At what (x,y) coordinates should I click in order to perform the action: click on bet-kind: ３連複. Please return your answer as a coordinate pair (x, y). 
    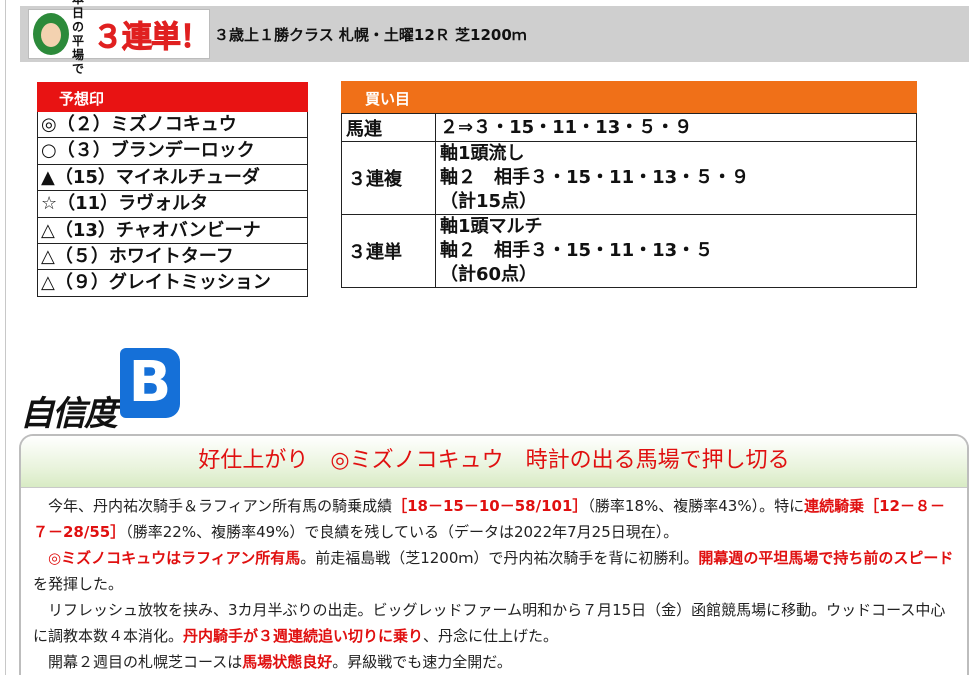
    Looking at the image, I should click on (388, 178).